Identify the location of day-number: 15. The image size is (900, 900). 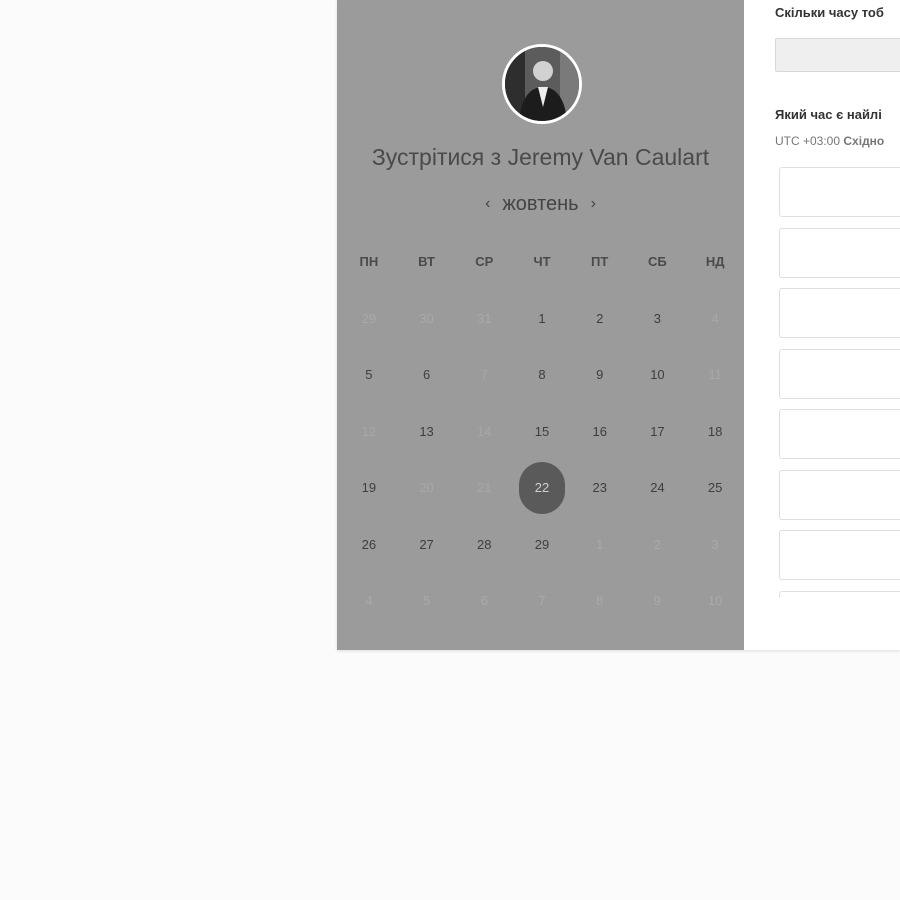
(542, 431).